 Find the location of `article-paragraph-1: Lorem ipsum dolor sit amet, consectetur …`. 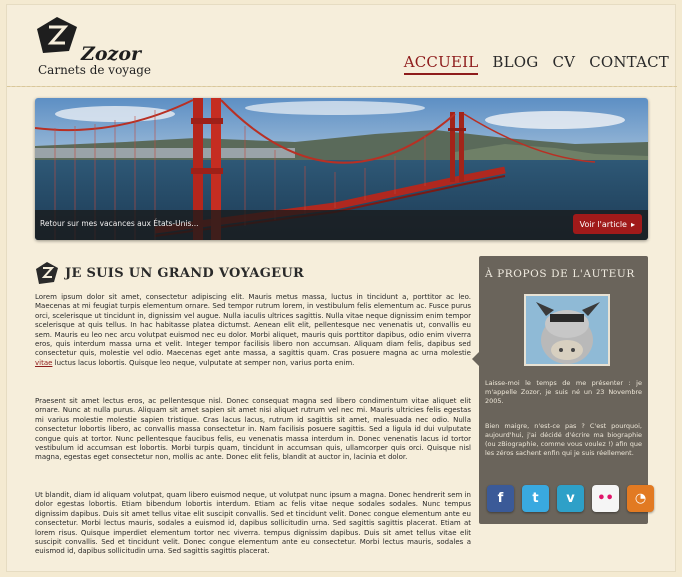

article-paragraph-1: Lorem ipsum dolor sit amet, consectetur … is located at coordinates (253, 341).